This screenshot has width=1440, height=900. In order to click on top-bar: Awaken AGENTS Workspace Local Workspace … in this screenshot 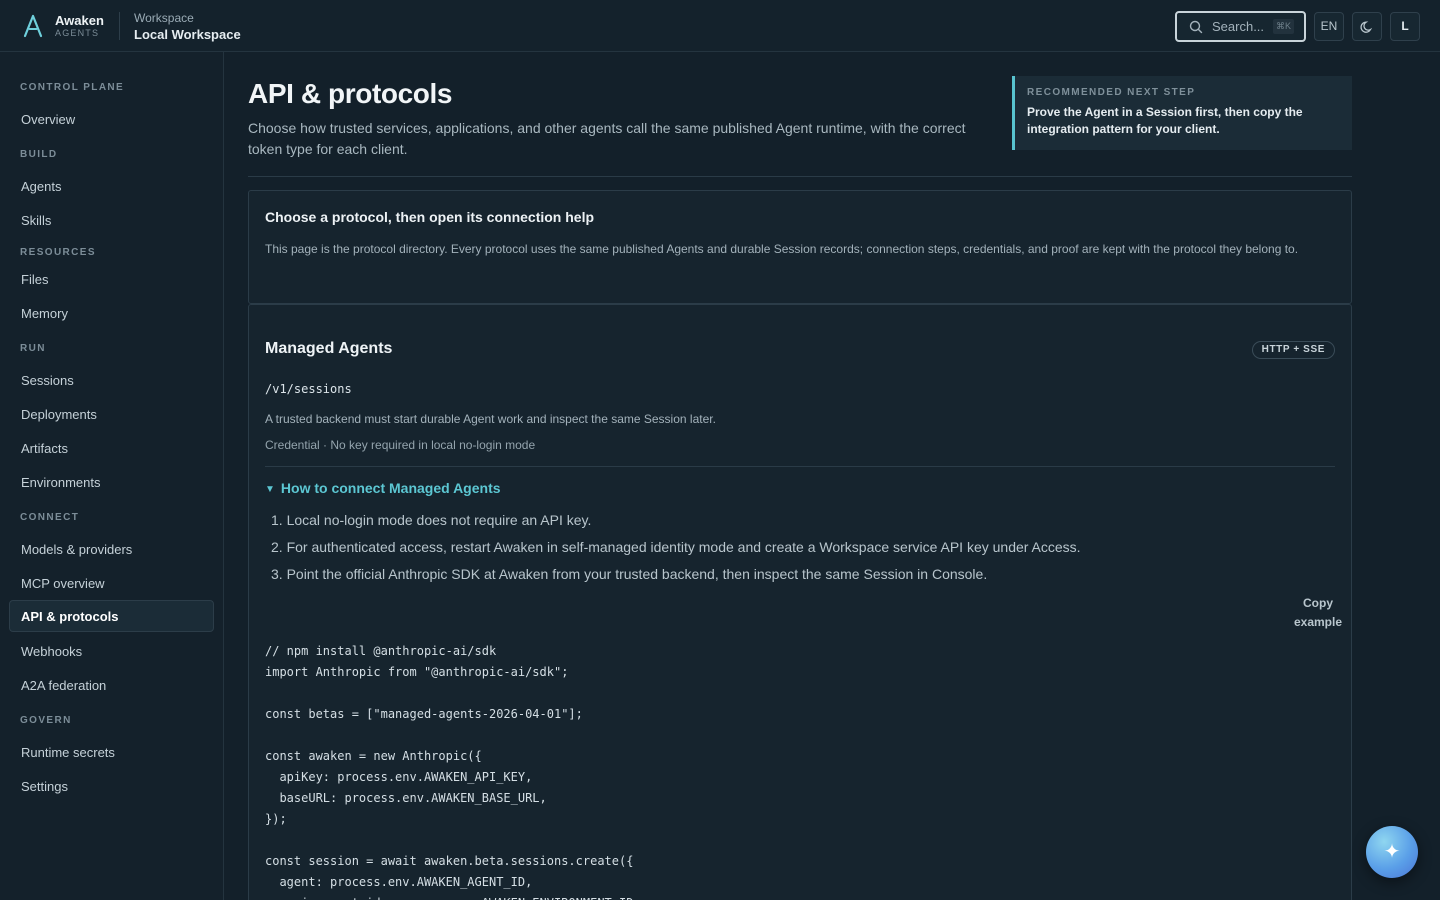, I will do `click(720, 26)`.